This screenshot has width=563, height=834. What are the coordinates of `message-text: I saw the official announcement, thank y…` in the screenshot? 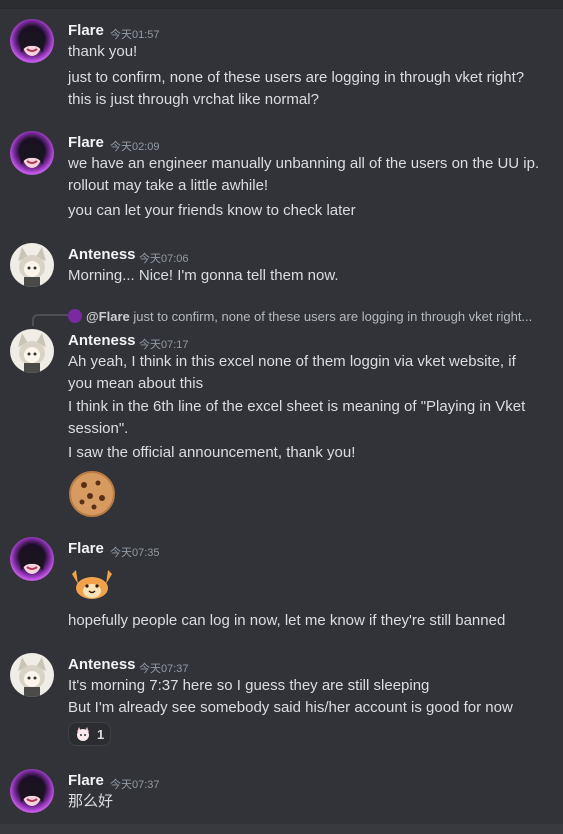 It's located at (212, 452).